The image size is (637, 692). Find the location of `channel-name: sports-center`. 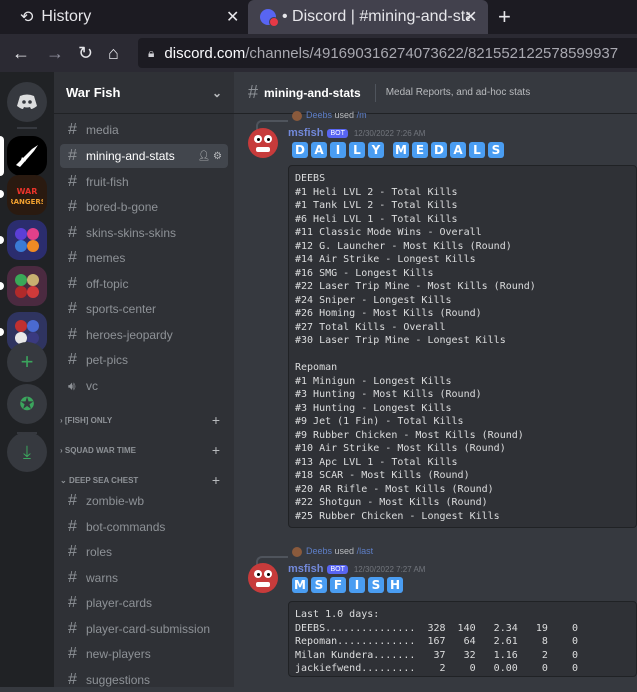

channel-name: sports-center is located at coordinates (121, 309).